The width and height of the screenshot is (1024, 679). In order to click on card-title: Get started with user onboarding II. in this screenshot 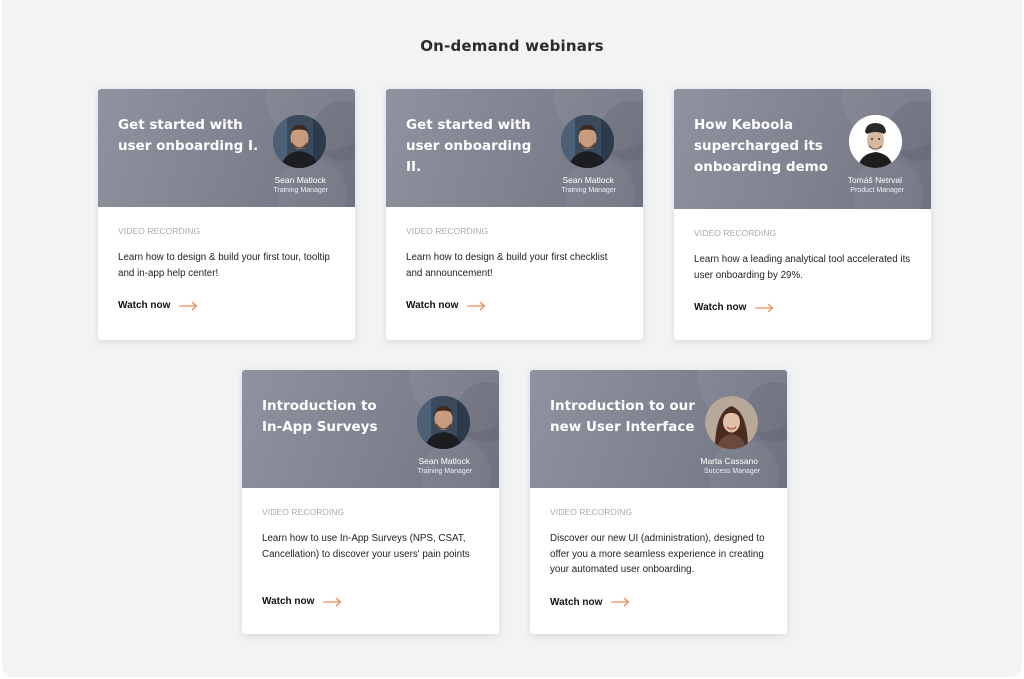, I will do `click(469, 146)`.